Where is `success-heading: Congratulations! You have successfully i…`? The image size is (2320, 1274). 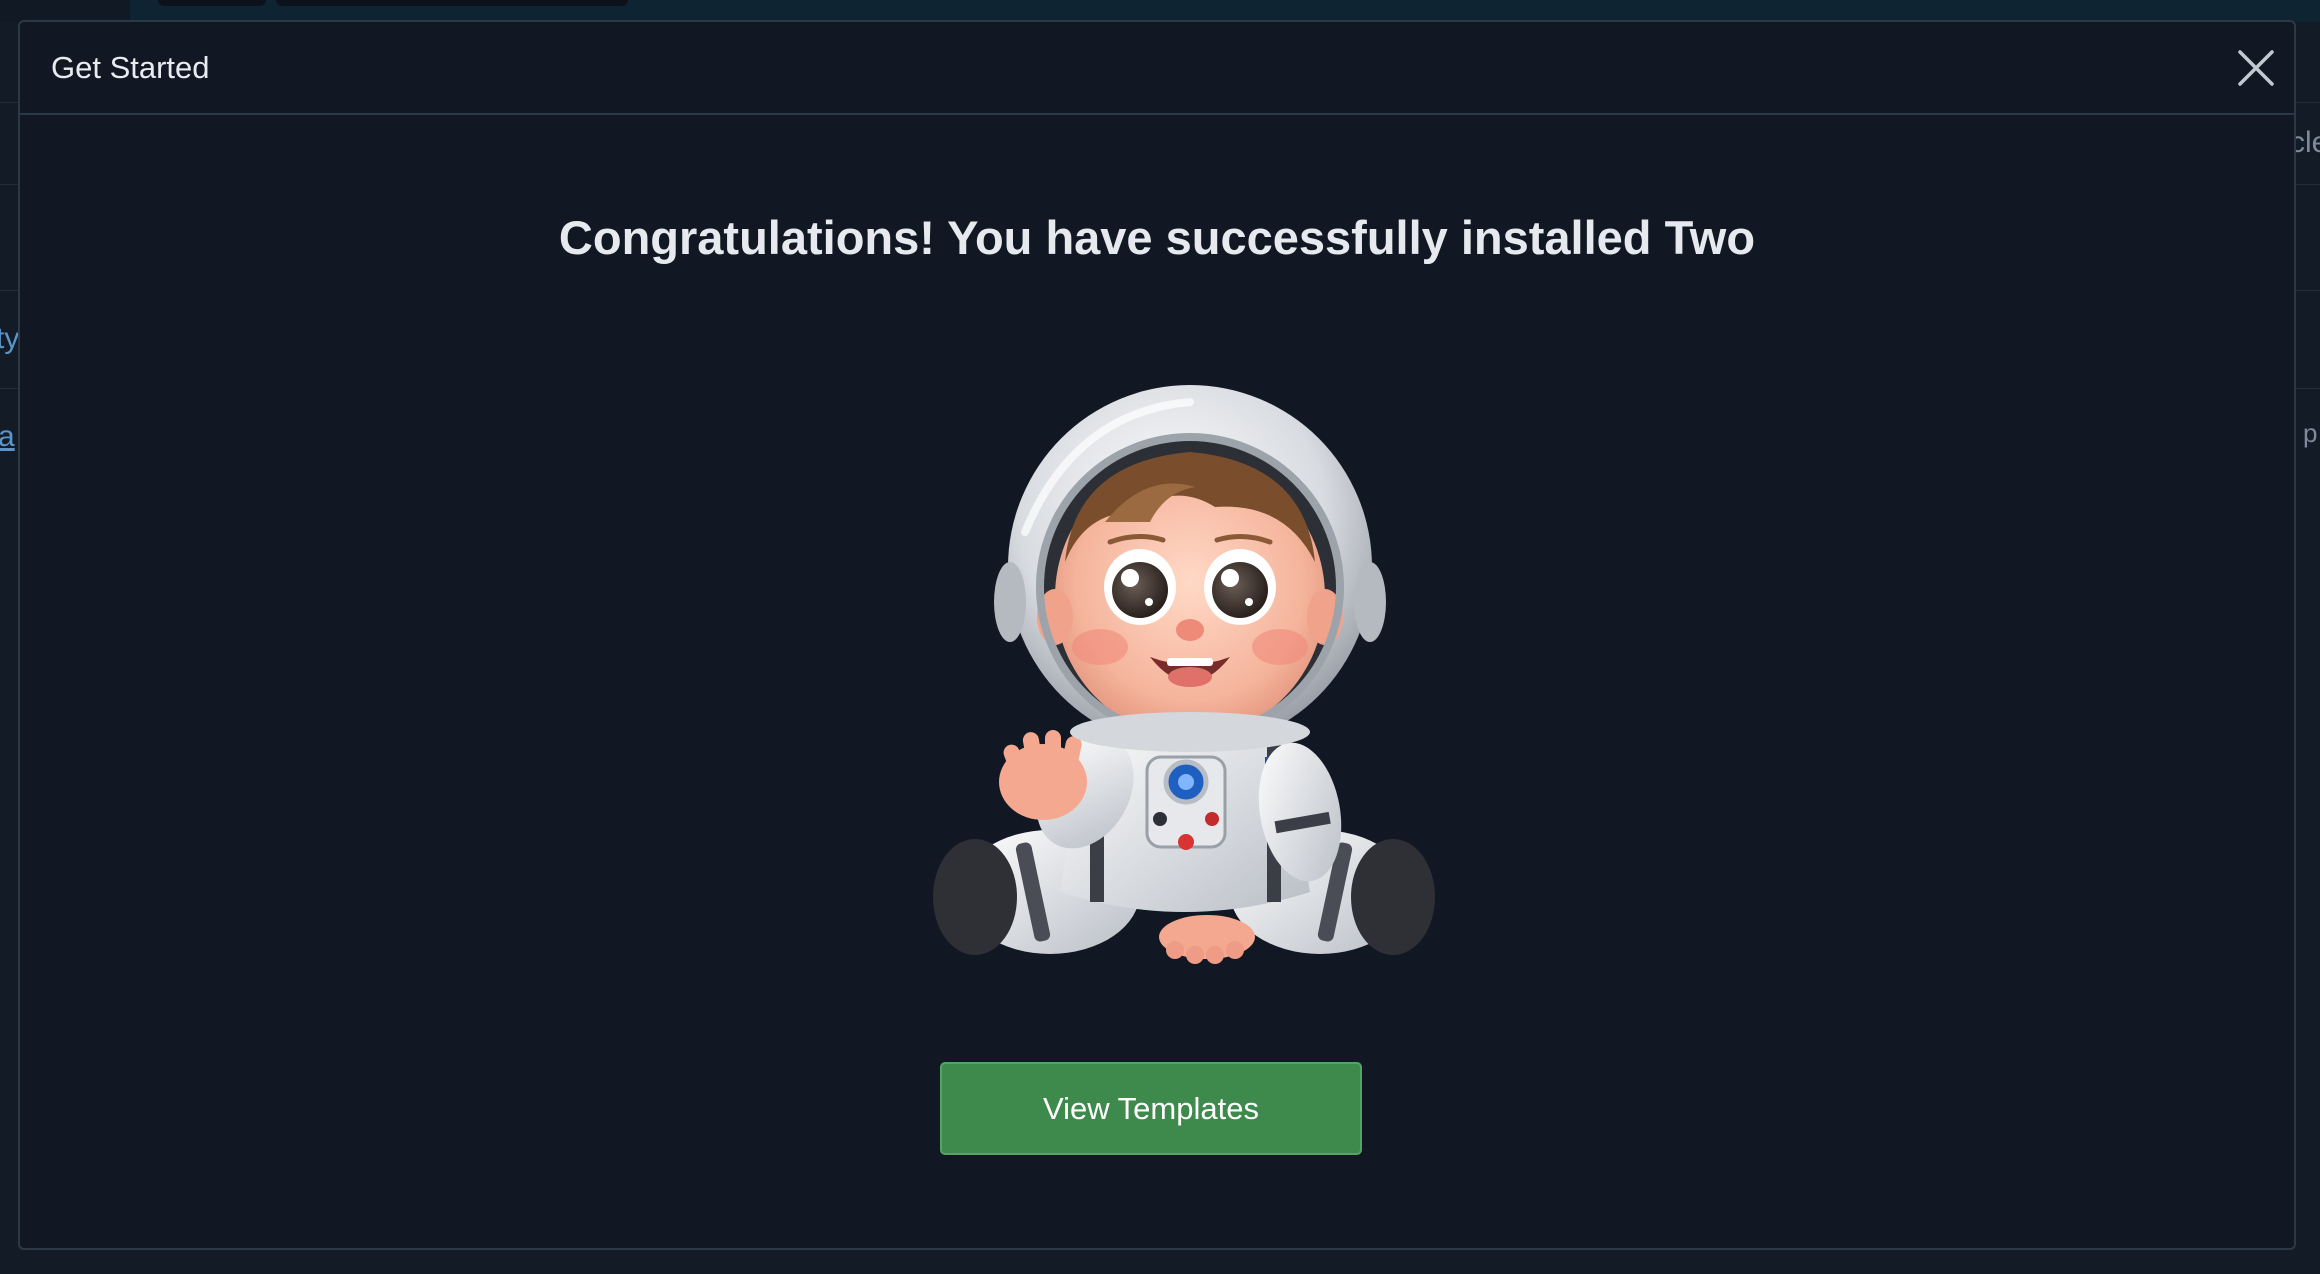 success-heading: Congratulations! You have successfully i… is located at coordinates (1157, 237).